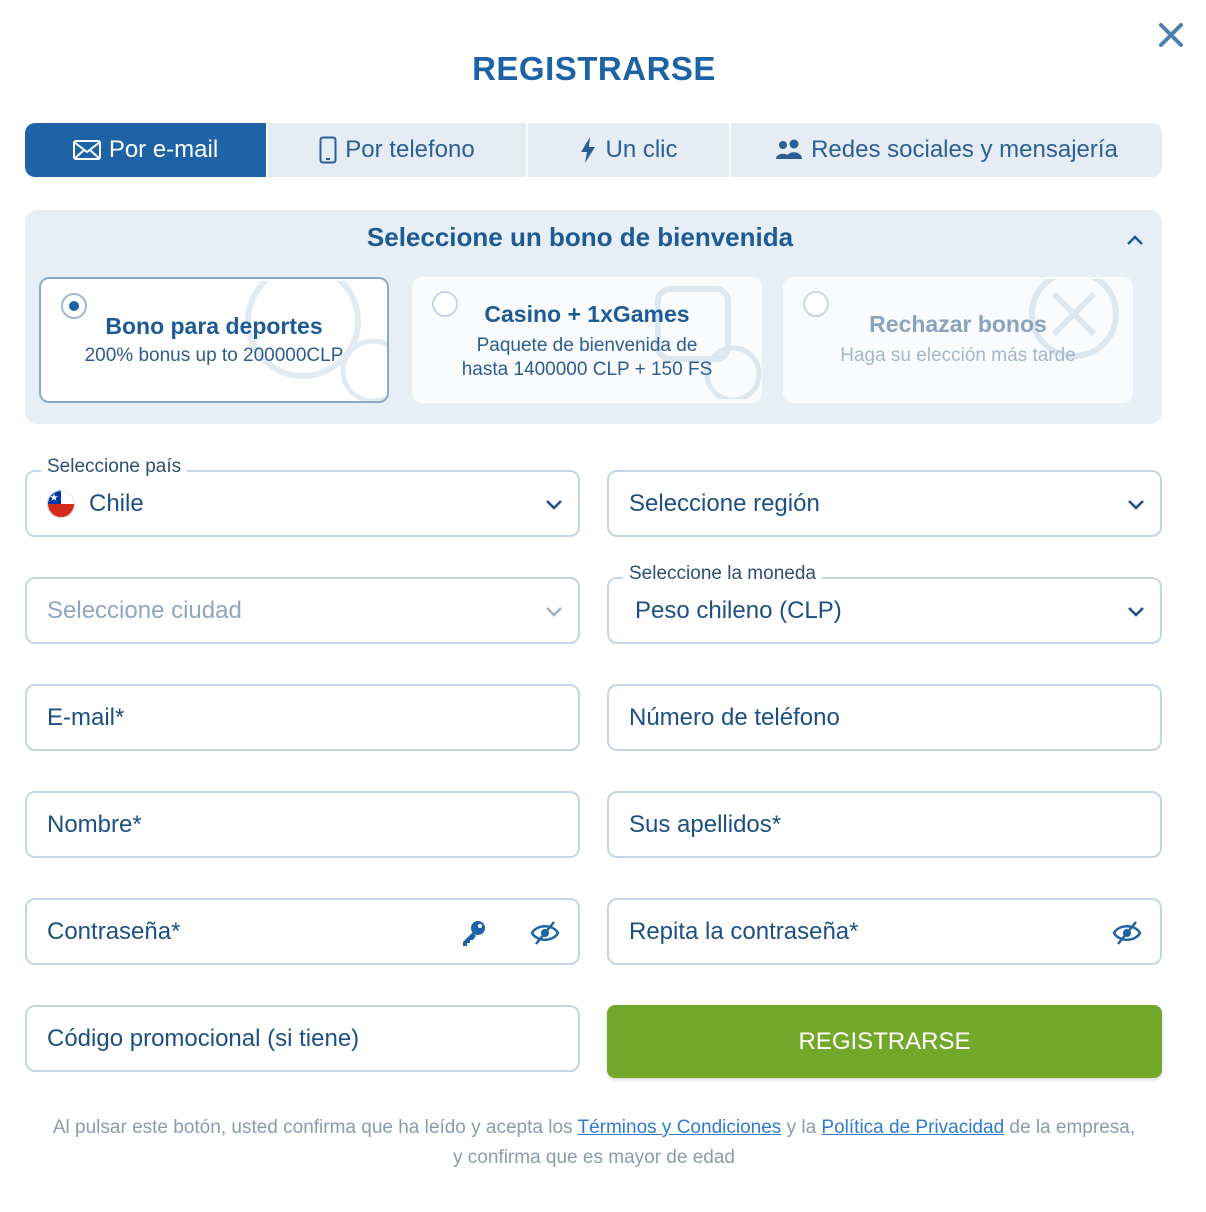 The height and width of the screenshot is (1212, 1206). I want to click on bonus-option-title: Rechazar bonos, so click(958, 324).